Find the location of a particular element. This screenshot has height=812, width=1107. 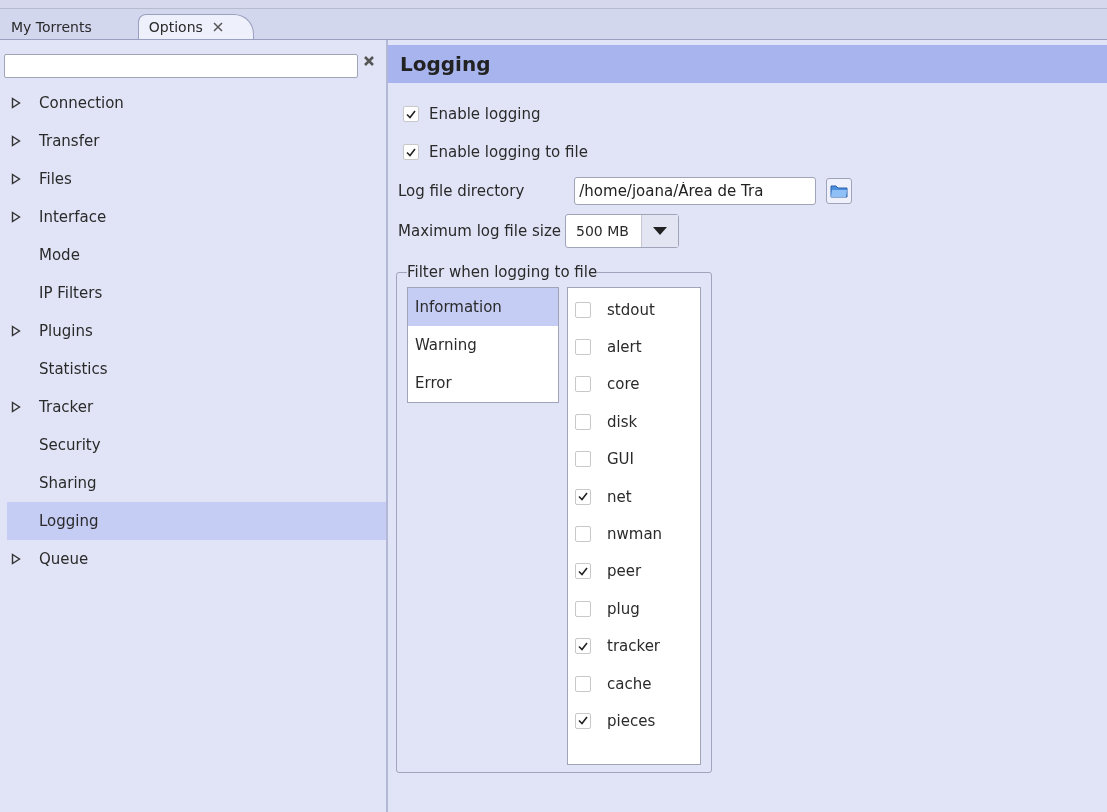

panel-title: Logging is located at coordinates (747, 64).